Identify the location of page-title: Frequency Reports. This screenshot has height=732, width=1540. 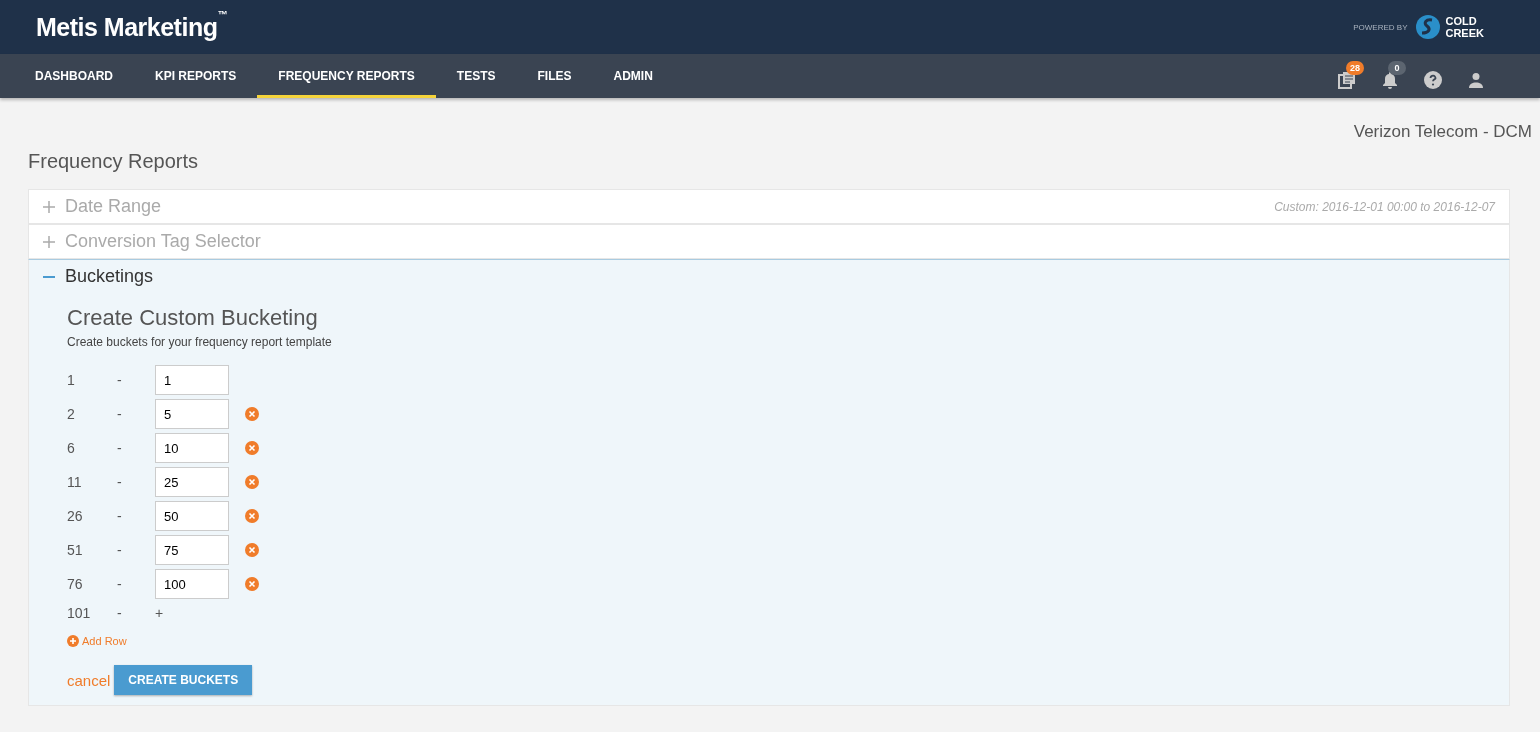
(113, 161).